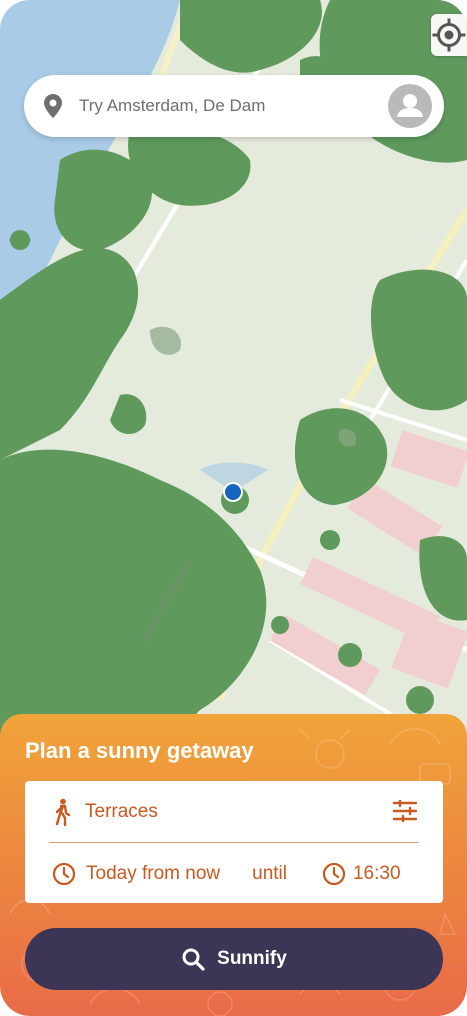 This screenshot has height=1016, width=467. What do you see at coordinates (53, 106) in the screenshot?
I see `location-pin-icon` at bounding box center [53, 106].